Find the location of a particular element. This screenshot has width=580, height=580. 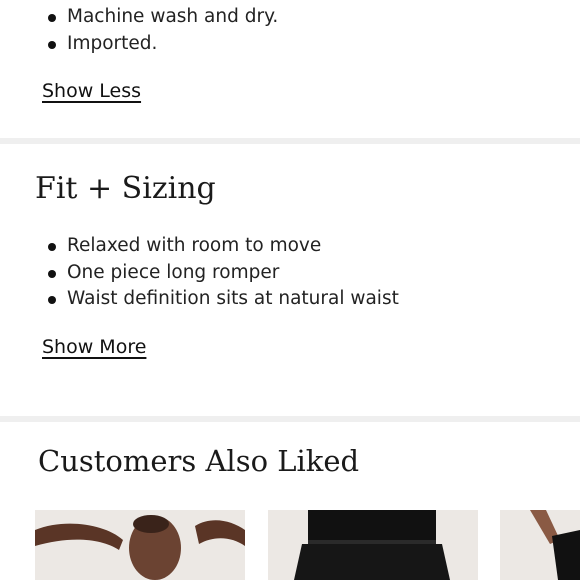

details-bullet-item: Machine wash and dry. is located at coordinates (162, 17).